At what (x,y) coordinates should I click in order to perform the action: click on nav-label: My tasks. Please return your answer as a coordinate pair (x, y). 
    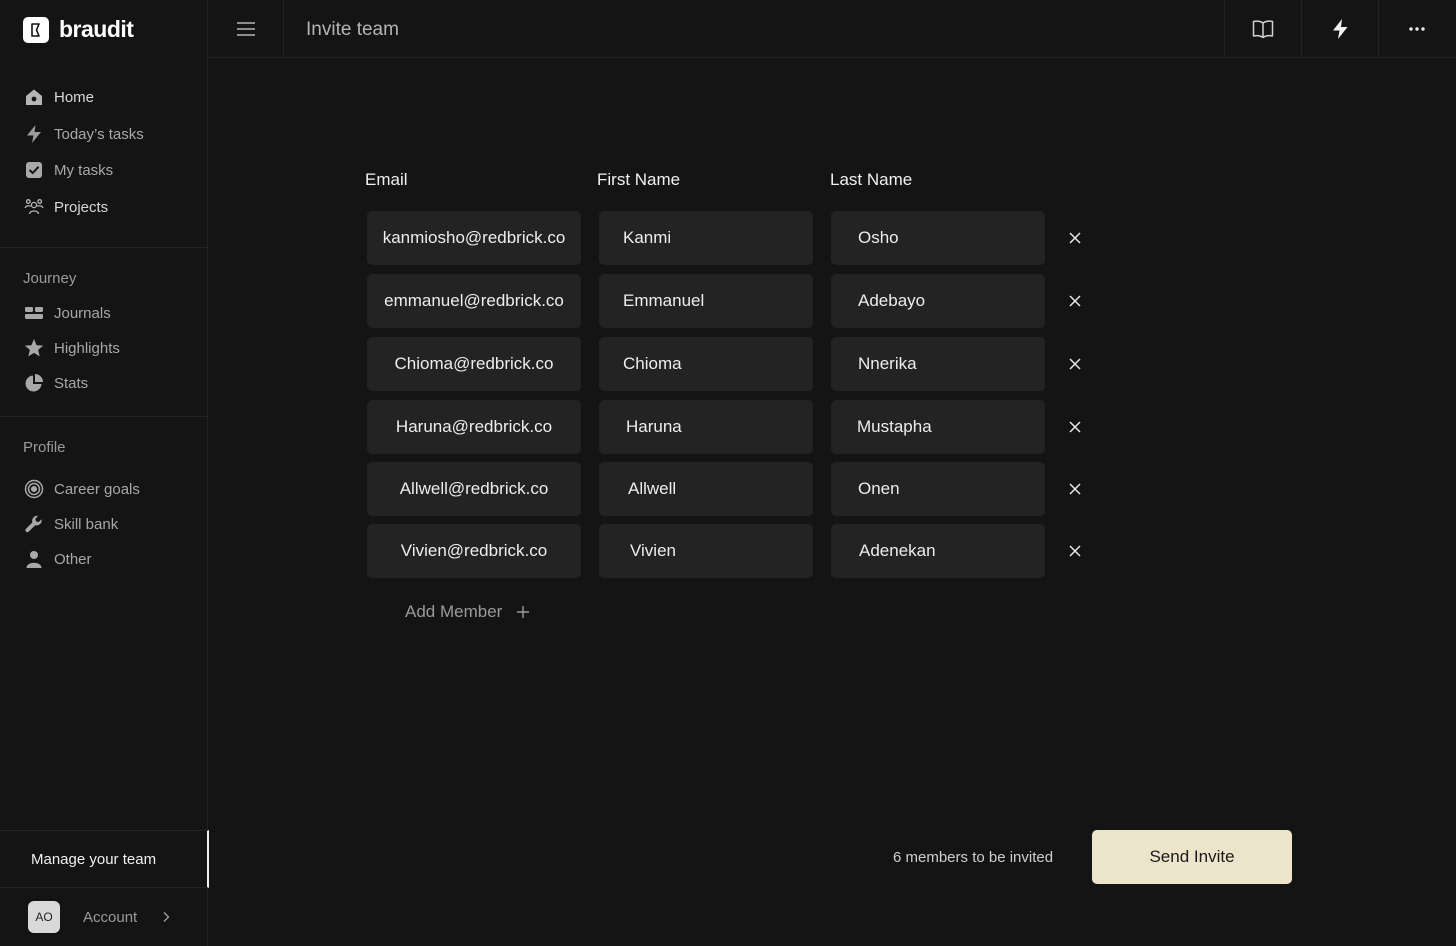
    Looking at the image, I should click on (84, 170).